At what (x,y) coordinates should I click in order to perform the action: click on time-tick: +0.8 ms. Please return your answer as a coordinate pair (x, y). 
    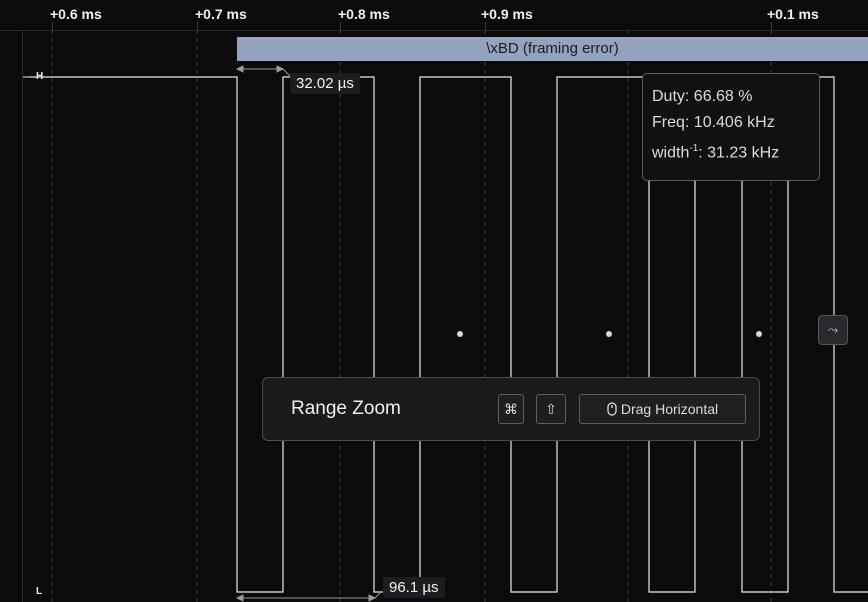
    Looking at the image, I should click on (364, 14).